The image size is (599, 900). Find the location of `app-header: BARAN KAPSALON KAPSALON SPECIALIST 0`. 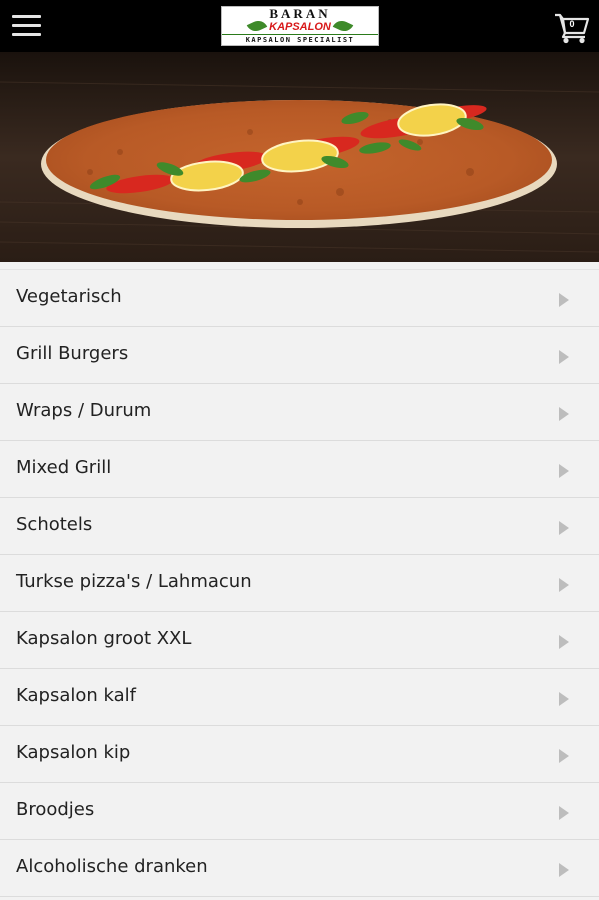

app-header: BARAN KAPSALON KAPSALON SPECIALIST 0 is located at coordinates (299, 26).